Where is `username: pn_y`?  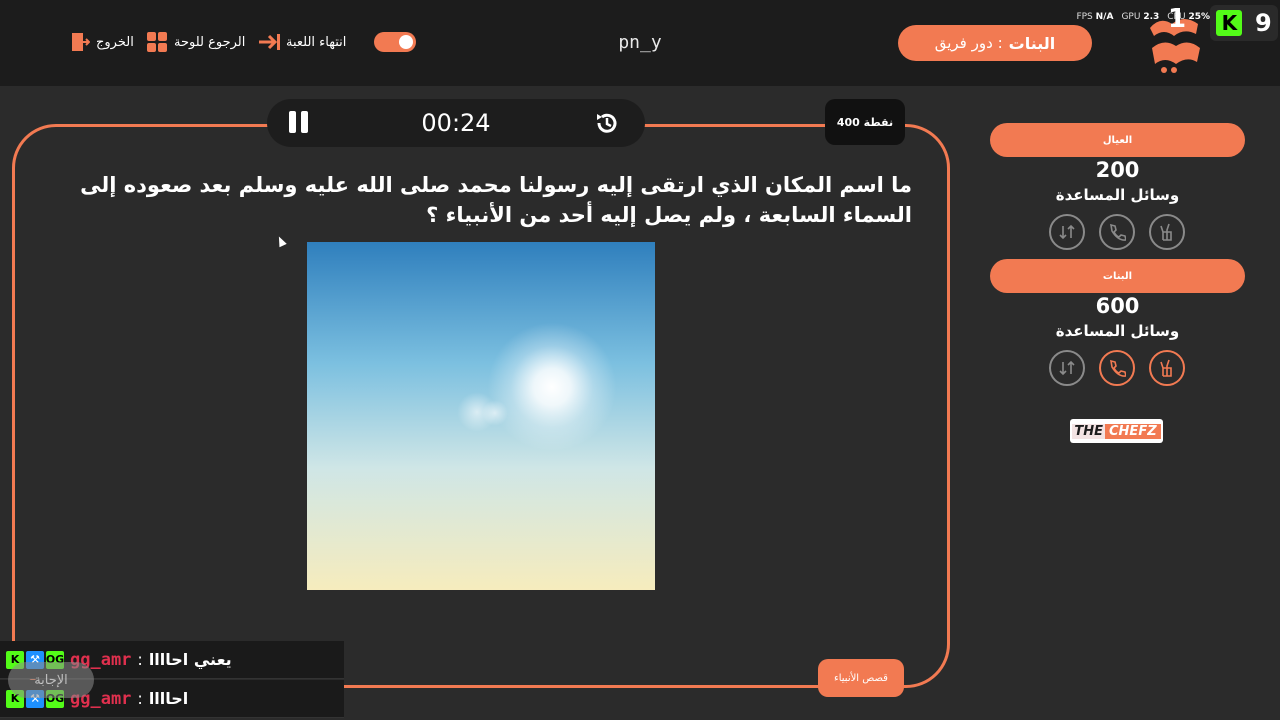
username: pn_y is located at coordinates (640, 42).